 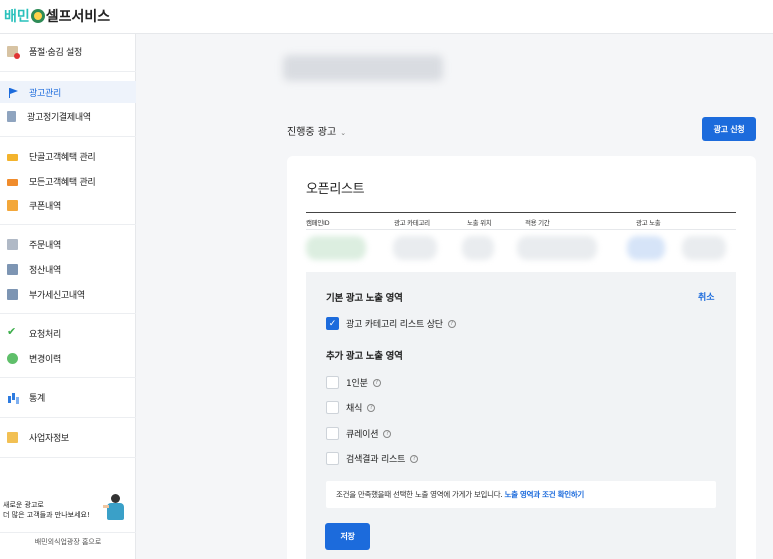 What do you see at coordinates (68, 244) in the screenshot?
I see `sidebar-item-orders: 주문내역` at bounding box center [68, 244].